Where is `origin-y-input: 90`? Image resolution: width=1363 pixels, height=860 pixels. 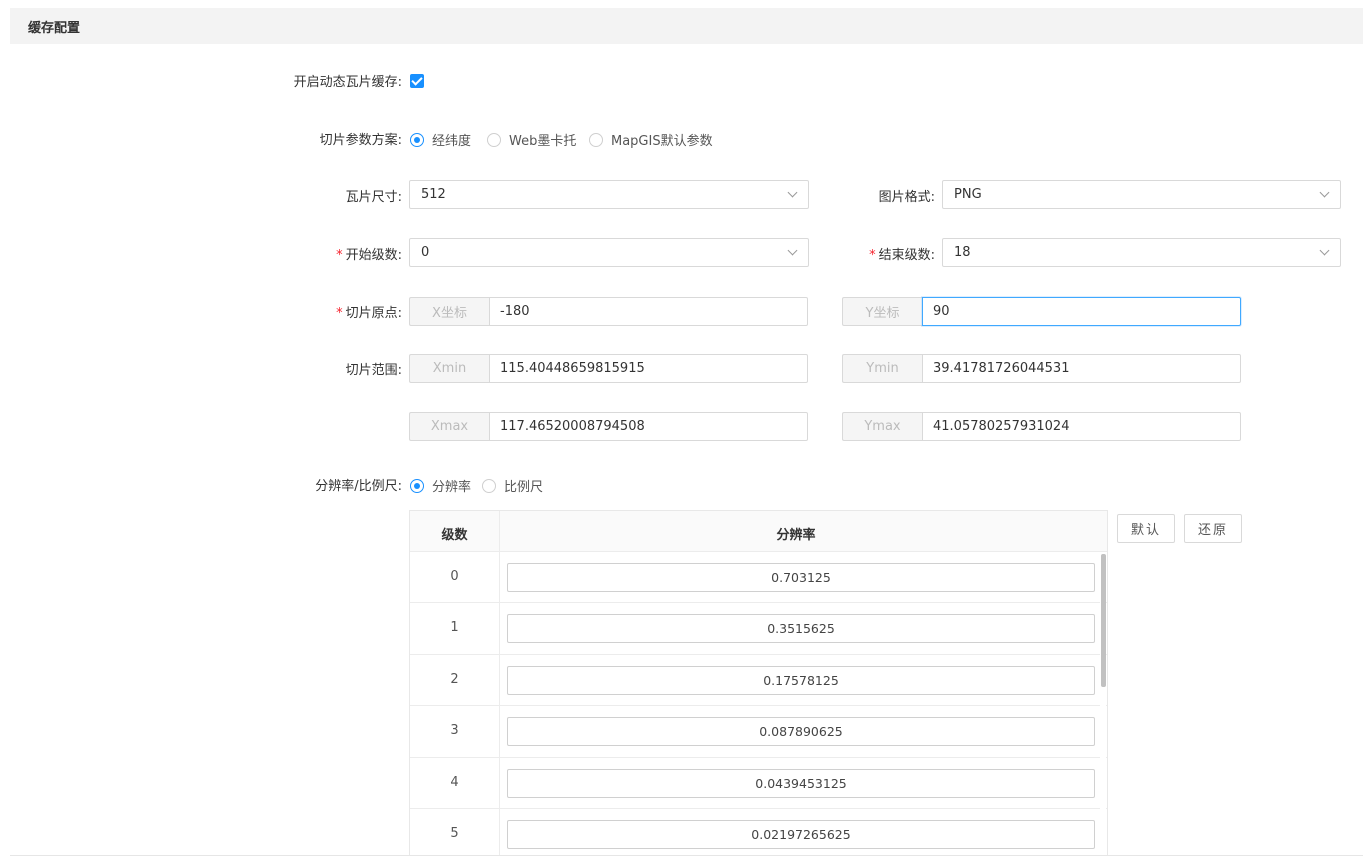
origin-y-input: 90 is located at coordinates (1081, 311).